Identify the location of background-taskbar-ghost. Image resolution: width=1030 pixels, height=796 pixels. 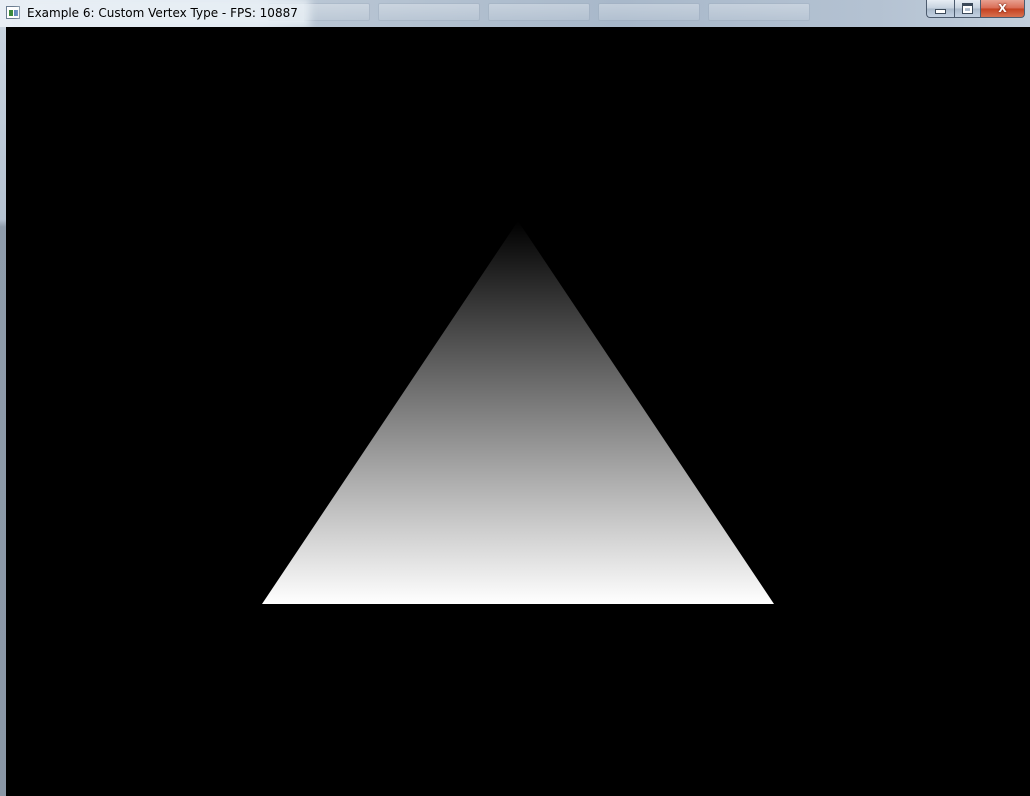
(588, 12).